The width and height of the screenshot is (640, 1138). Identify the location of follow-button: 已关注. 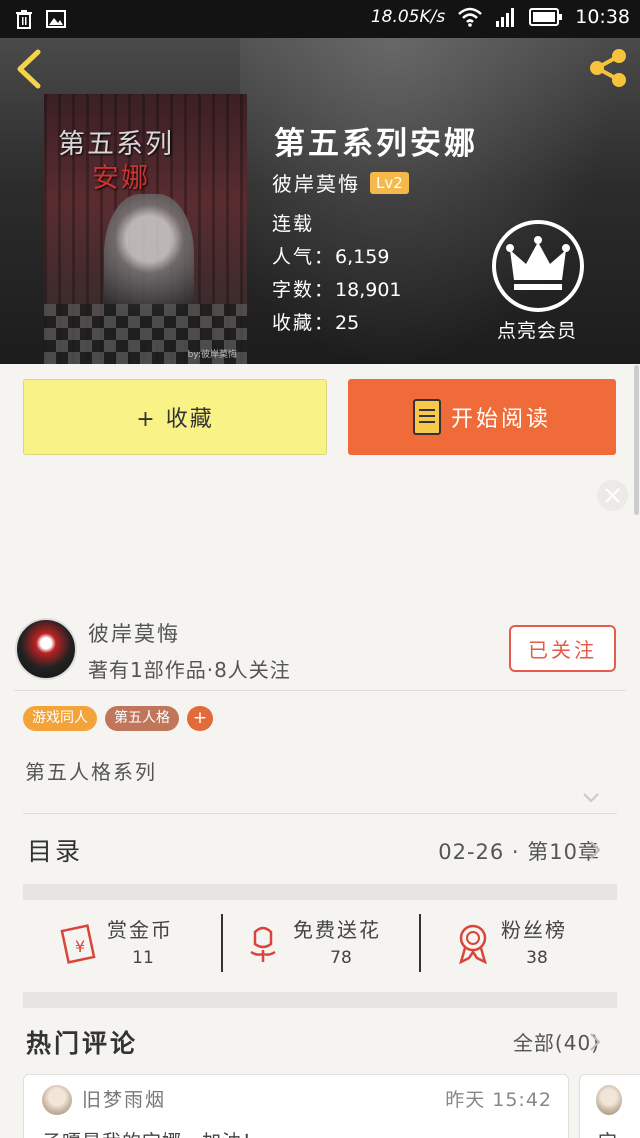
(562, 648).